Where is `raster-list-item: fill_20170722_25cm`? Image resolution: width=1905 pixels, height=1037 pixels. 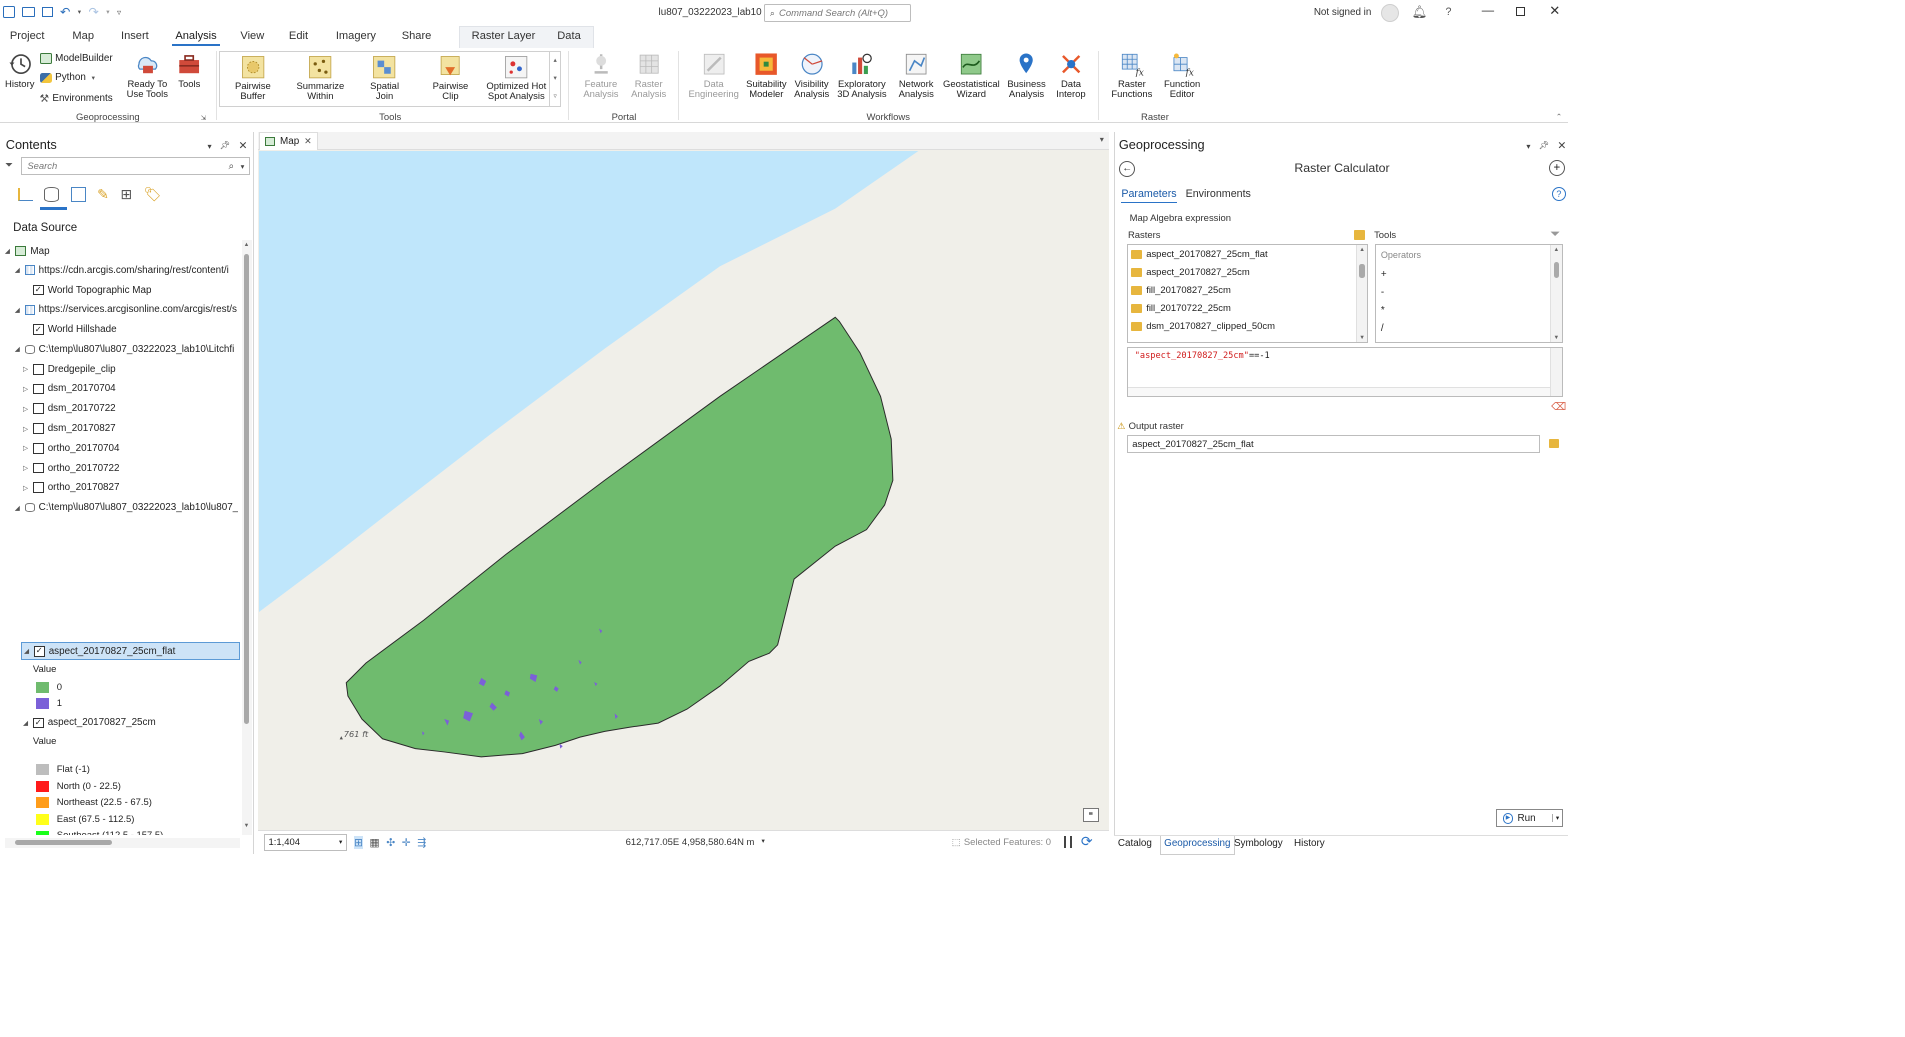
raster-list-item: fill_20170722_25cm is located at coordinates (1242, 309).